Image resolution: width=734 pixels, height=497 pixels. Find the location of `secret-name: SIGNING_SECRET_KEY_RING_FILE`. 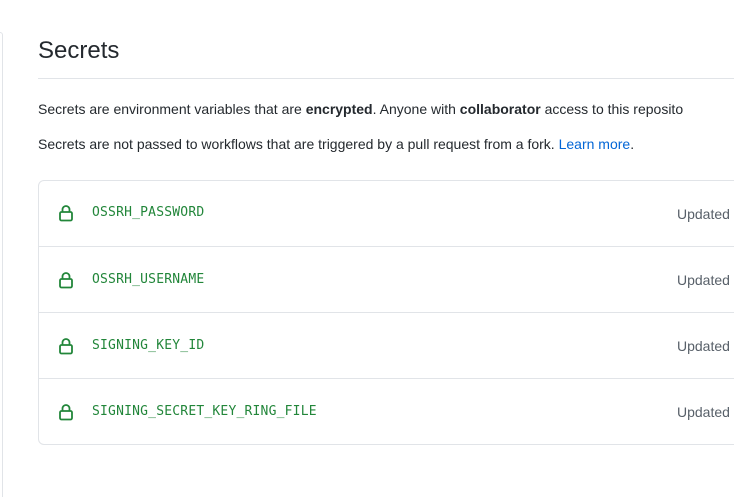

secret-name: SIGNING_SECRET_KEY_RING_FILE is located at coordinates (204, 411).